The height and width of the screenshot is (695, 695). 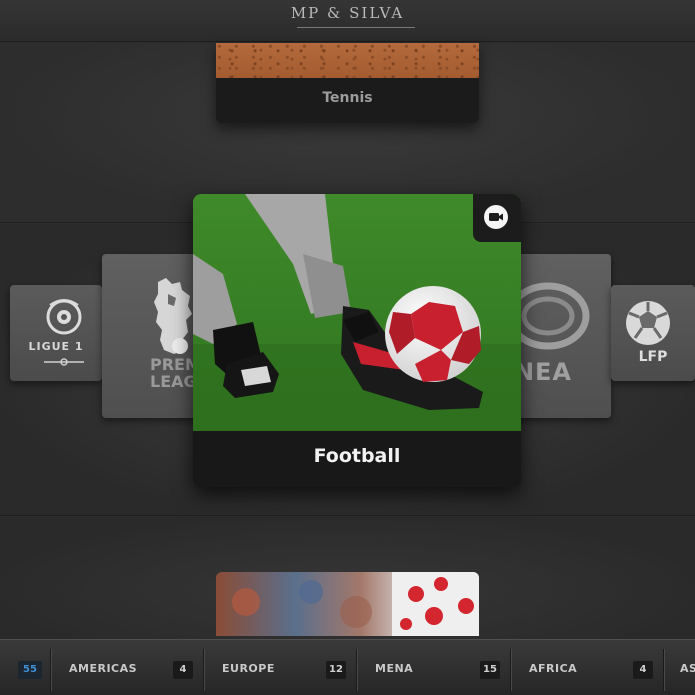 What do you see at coordinates (336, 670) in the screenshot?
I see `nav-item-count: 12` at bounding box center [336, 670].